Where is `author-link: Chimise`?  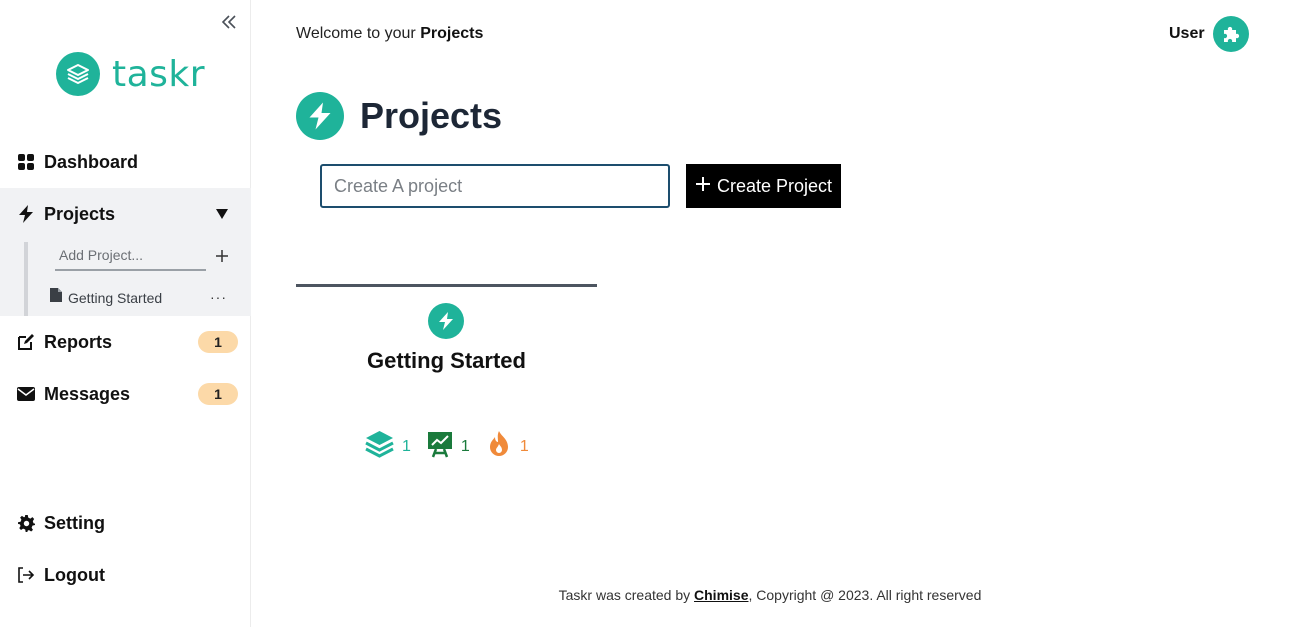
author-link: Chimise is located at coordinates (721, 595).